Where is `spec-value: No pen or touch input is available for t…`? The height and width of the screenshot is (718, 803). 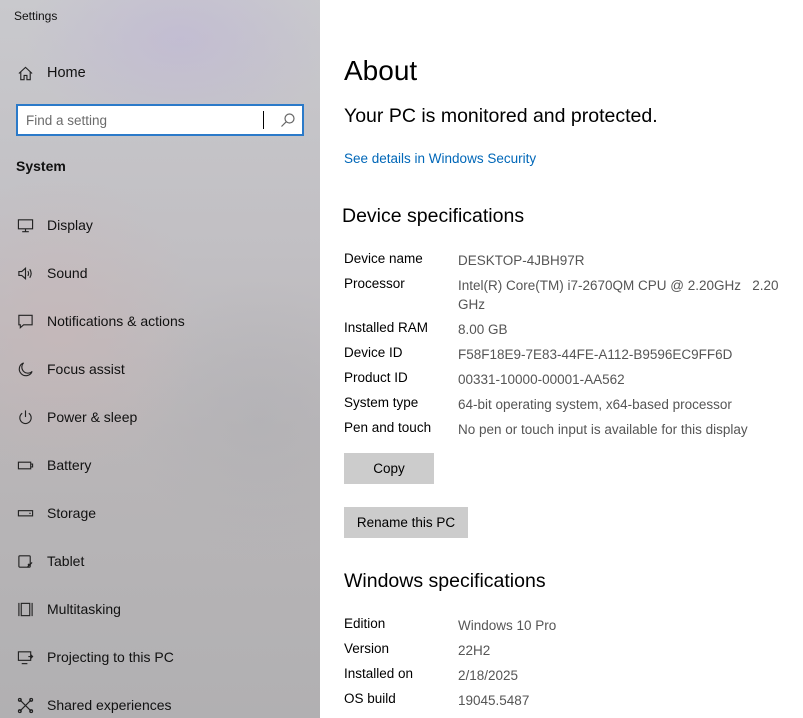 spec-value: No pen or touch input is available for t… is located at coordinates (603, 429).